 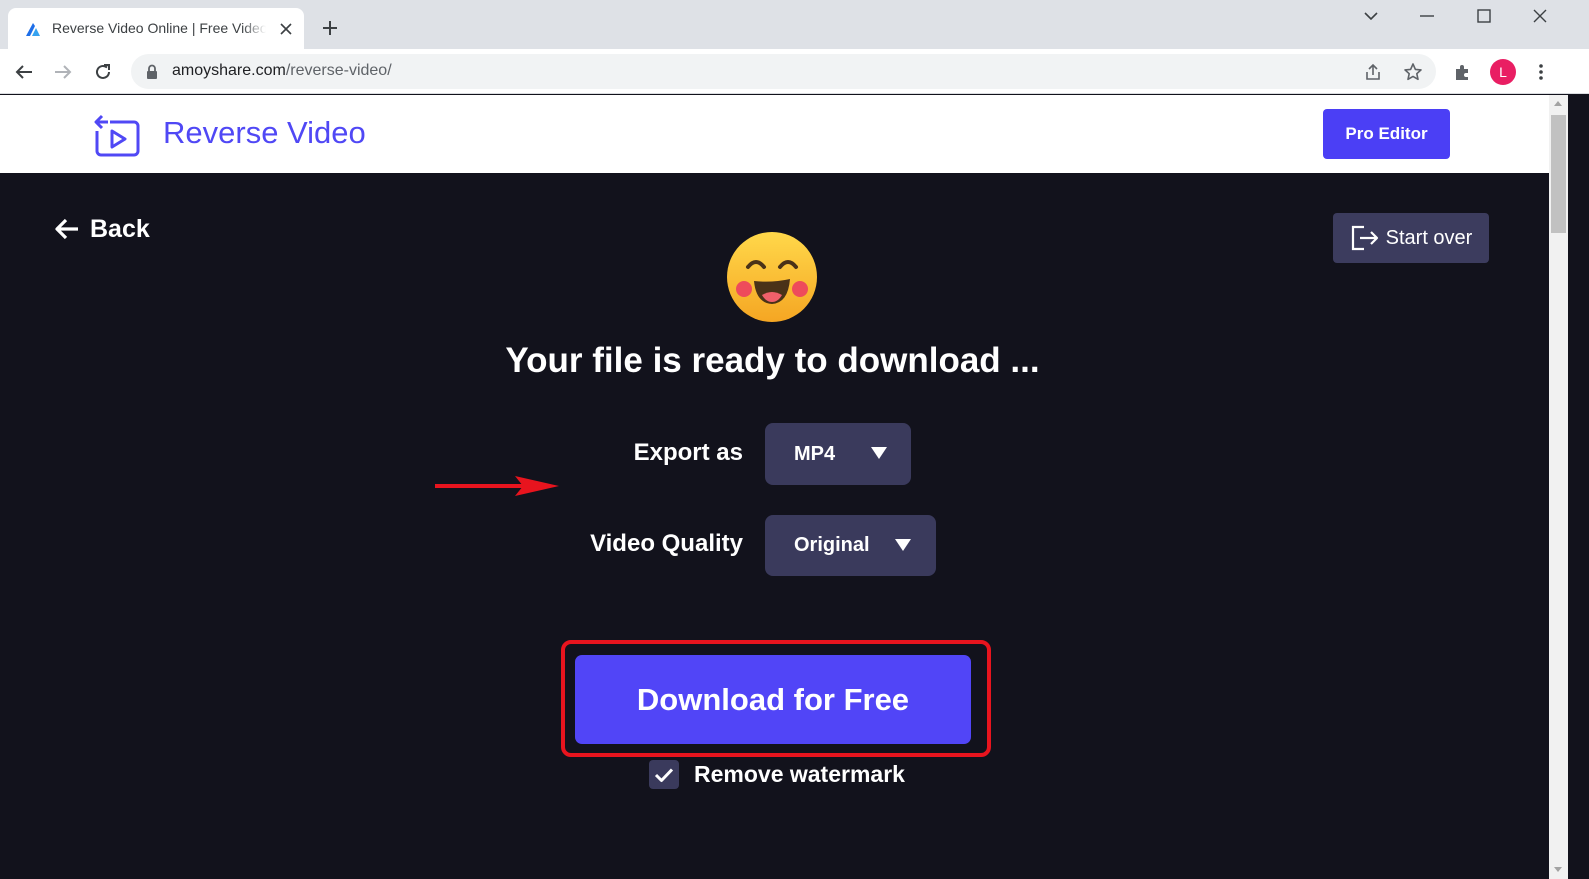 What do you see at coordinates (838, 454) in the screenshot?
I see `export-format-select: MP4` at bounding box center [838, 454].